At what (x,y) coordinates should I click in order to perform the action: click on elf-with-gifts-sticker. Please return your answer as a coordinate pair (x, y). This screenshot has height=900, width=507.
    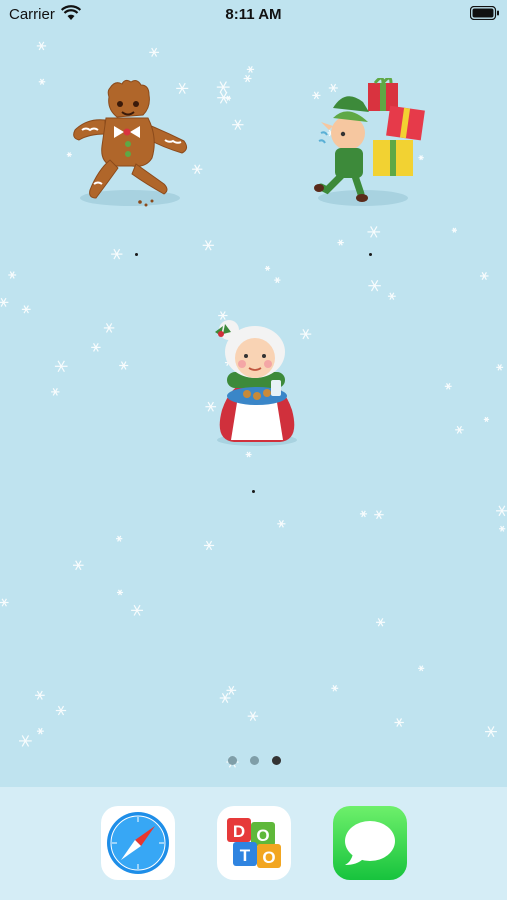
    Looking at the image, I should click on (375, 147).